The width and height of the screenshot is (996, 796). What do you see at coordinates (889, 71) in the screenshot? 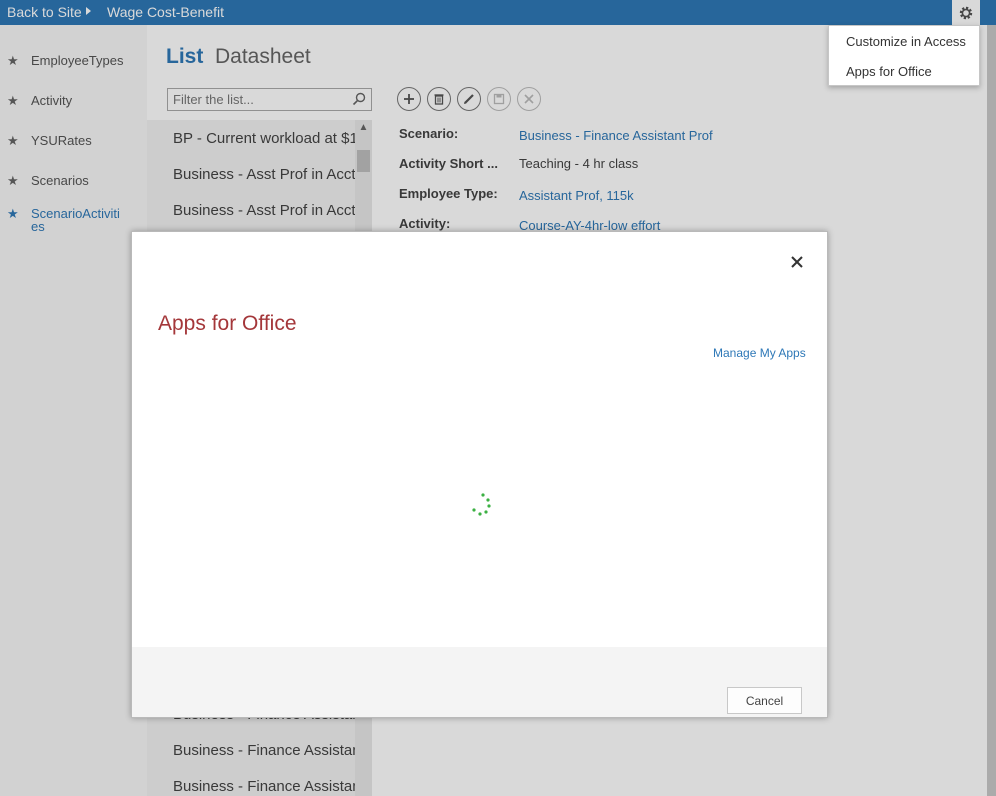
I see `menu-item-apps-for-office: Apps for Office` at bounding box center [889, 71].